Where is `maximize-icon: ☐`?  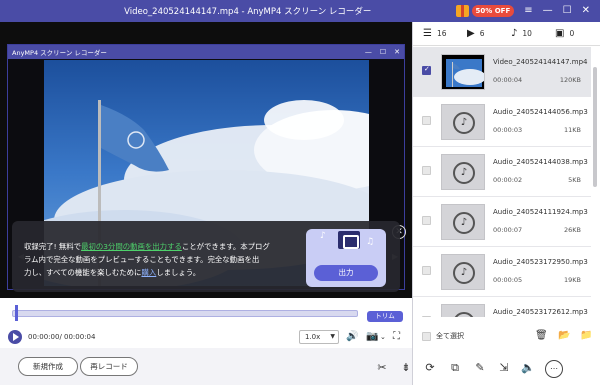 maximize-icon: ☐ is located at coordinates (567, 11).